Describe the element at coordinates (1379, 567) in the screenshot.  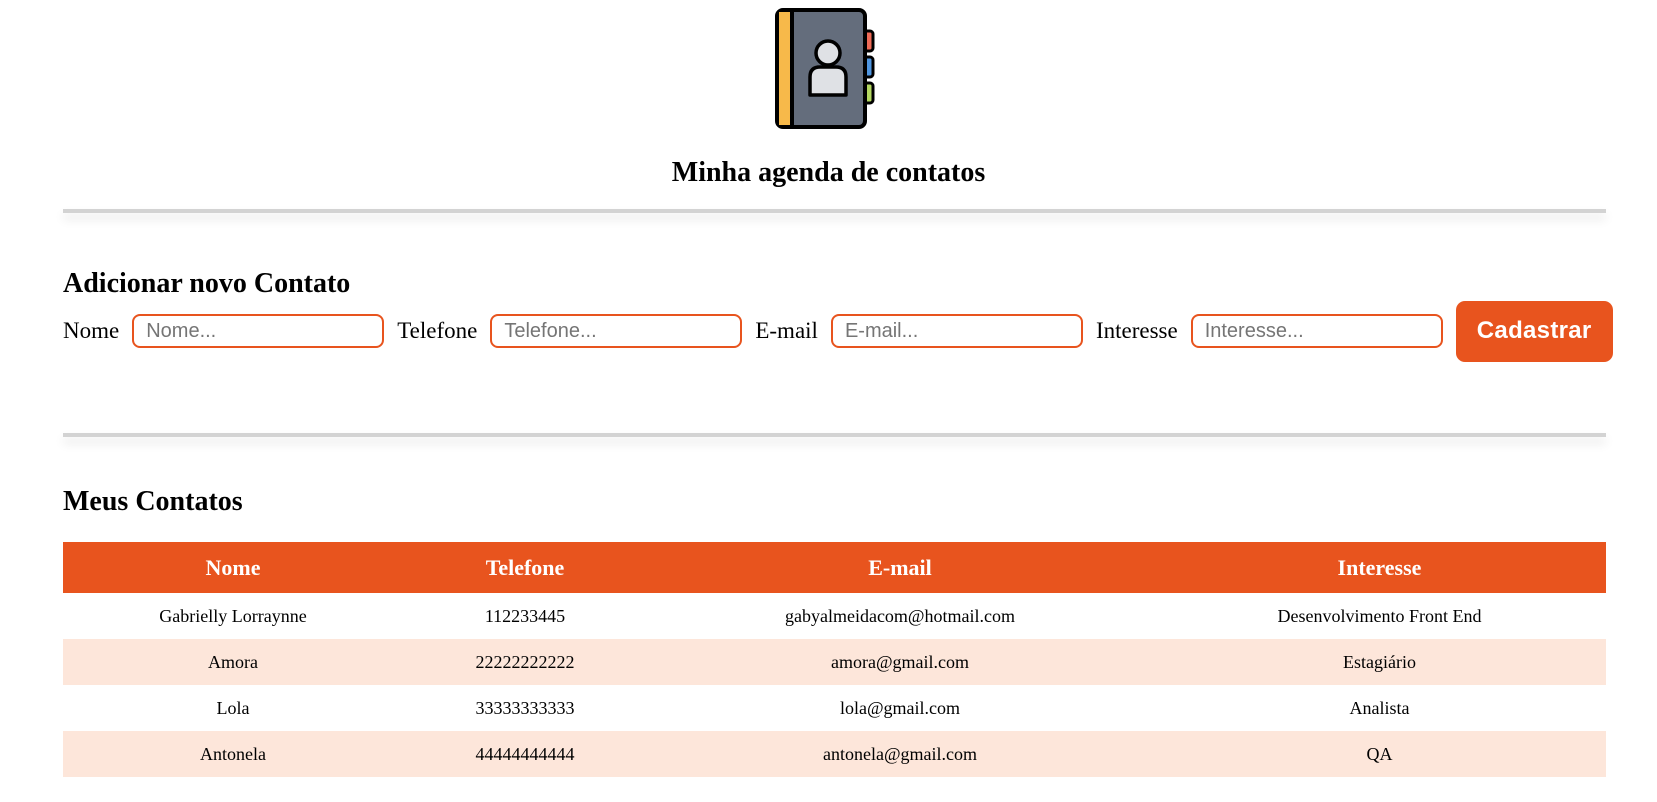
I see `column-header-interest: Interesse` at that location.